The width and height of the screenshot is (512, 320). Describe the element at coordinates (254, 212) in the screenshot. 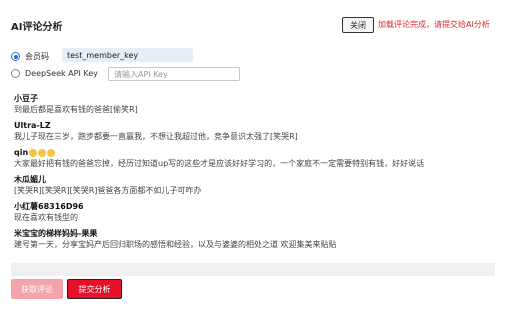

I see `comment-item: 小红薯68316D96 现在喜欢有钱型的` at that location.